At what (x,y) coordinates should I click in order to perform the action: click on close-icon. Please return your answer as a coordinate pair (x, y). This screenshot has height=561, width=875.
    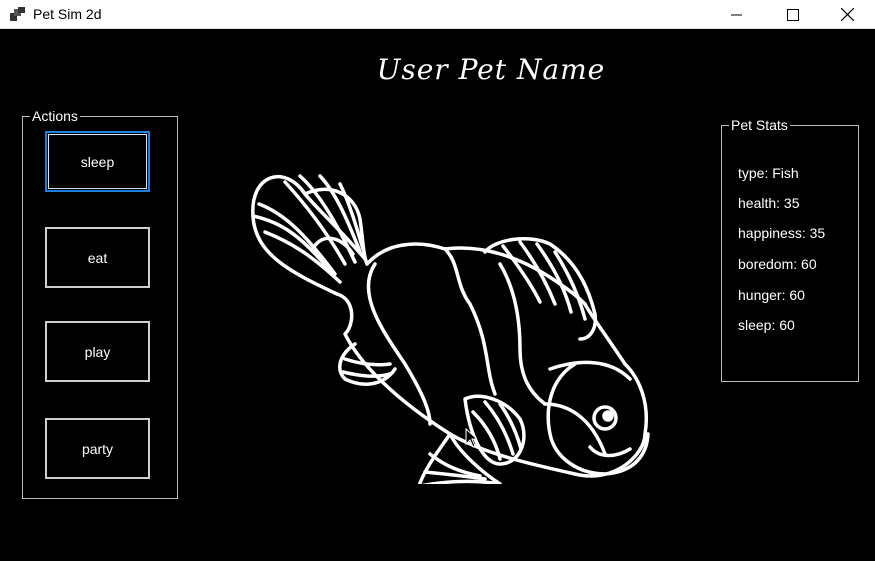
    Looking at the image, I should click on (847, 14).